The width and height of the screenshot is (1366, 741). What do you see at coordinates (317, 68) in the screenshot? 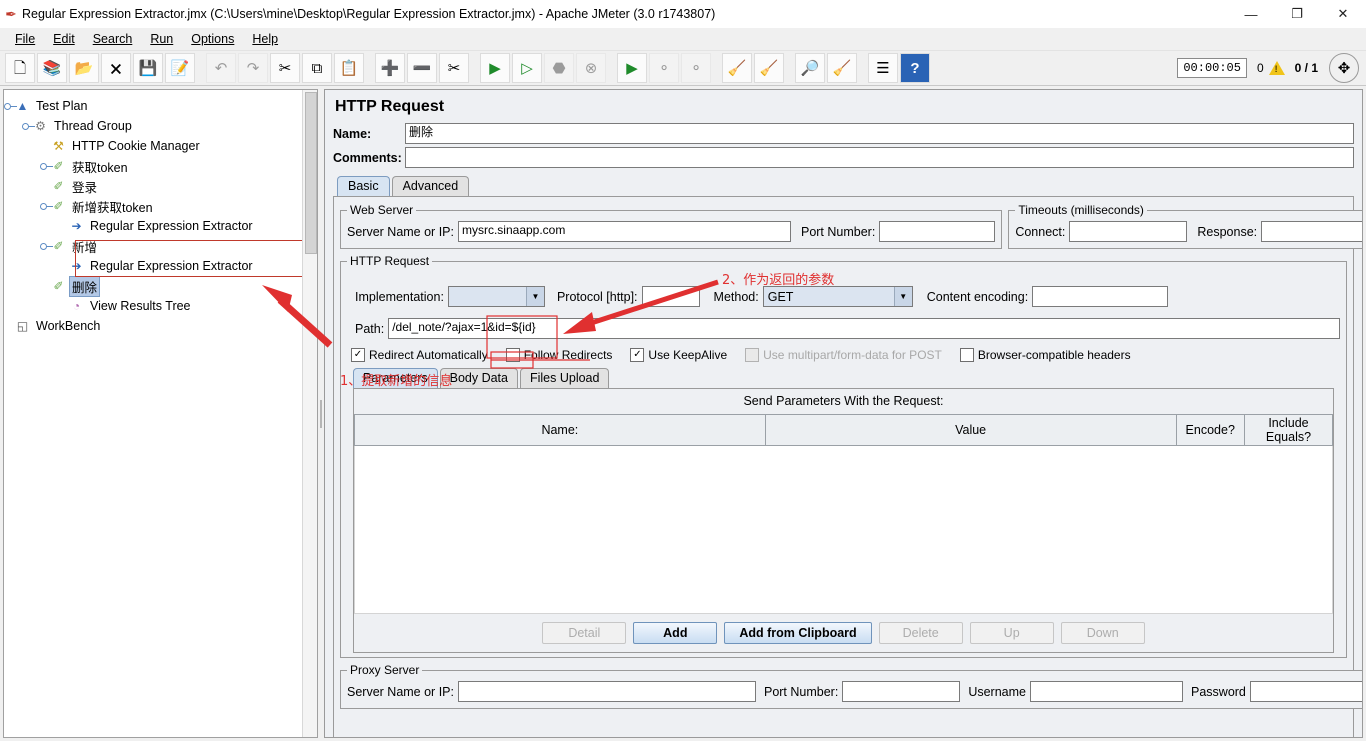
I see `copy-icon: ⧉` at bounding box center [317, 68].